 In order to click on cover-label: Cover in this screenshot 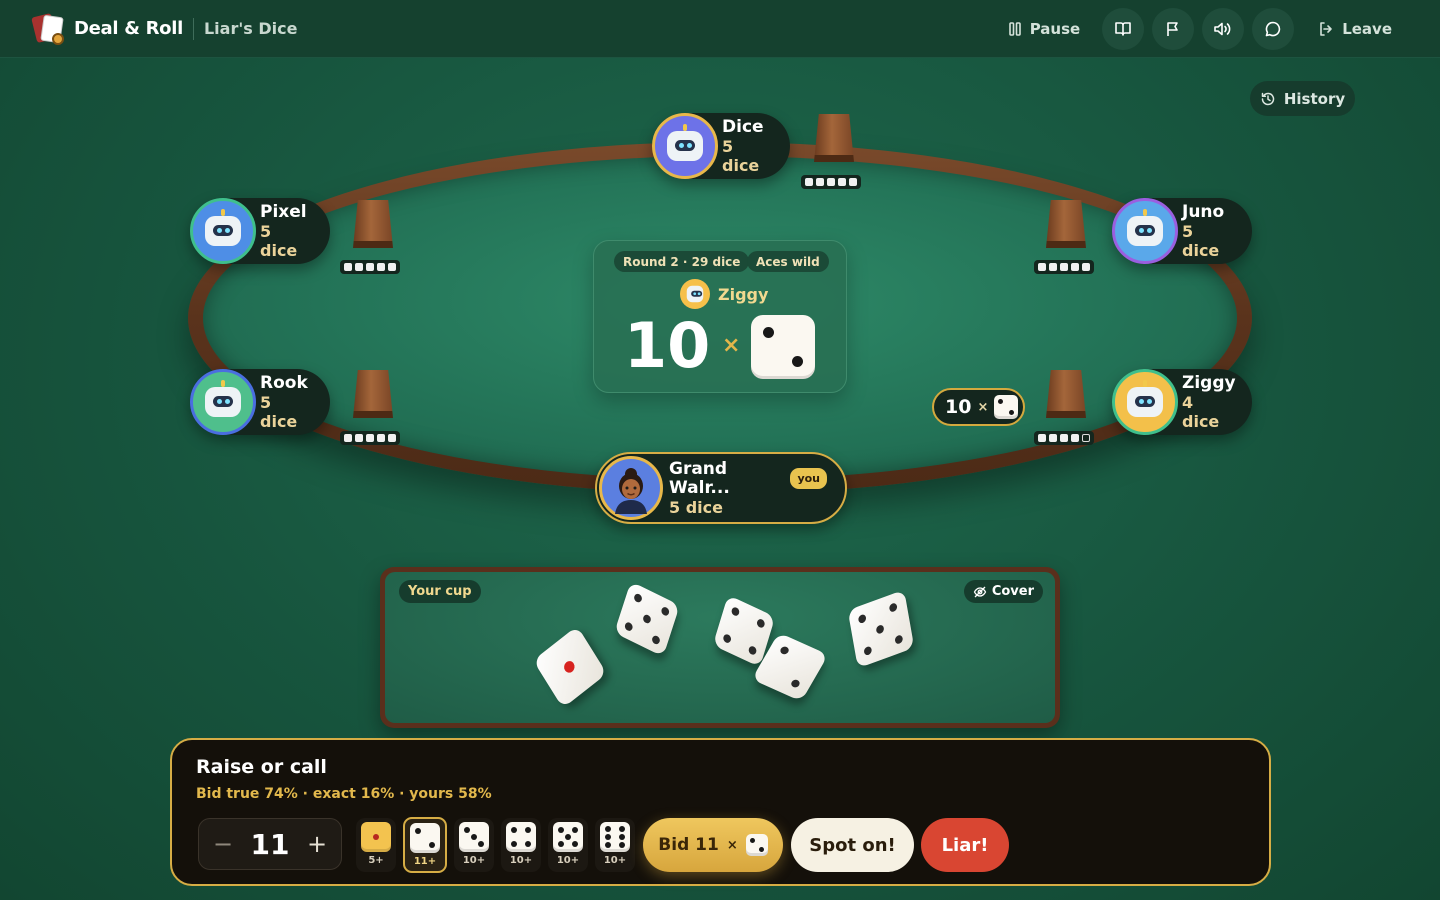, I will do `click(1012, 591)`.